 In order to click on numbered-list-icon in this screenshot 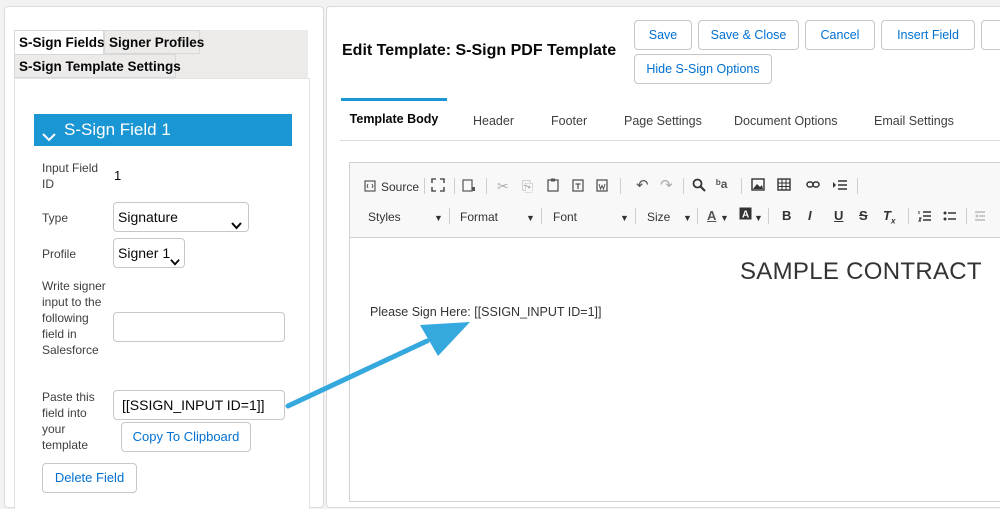, I will do `click(925, 217)`.